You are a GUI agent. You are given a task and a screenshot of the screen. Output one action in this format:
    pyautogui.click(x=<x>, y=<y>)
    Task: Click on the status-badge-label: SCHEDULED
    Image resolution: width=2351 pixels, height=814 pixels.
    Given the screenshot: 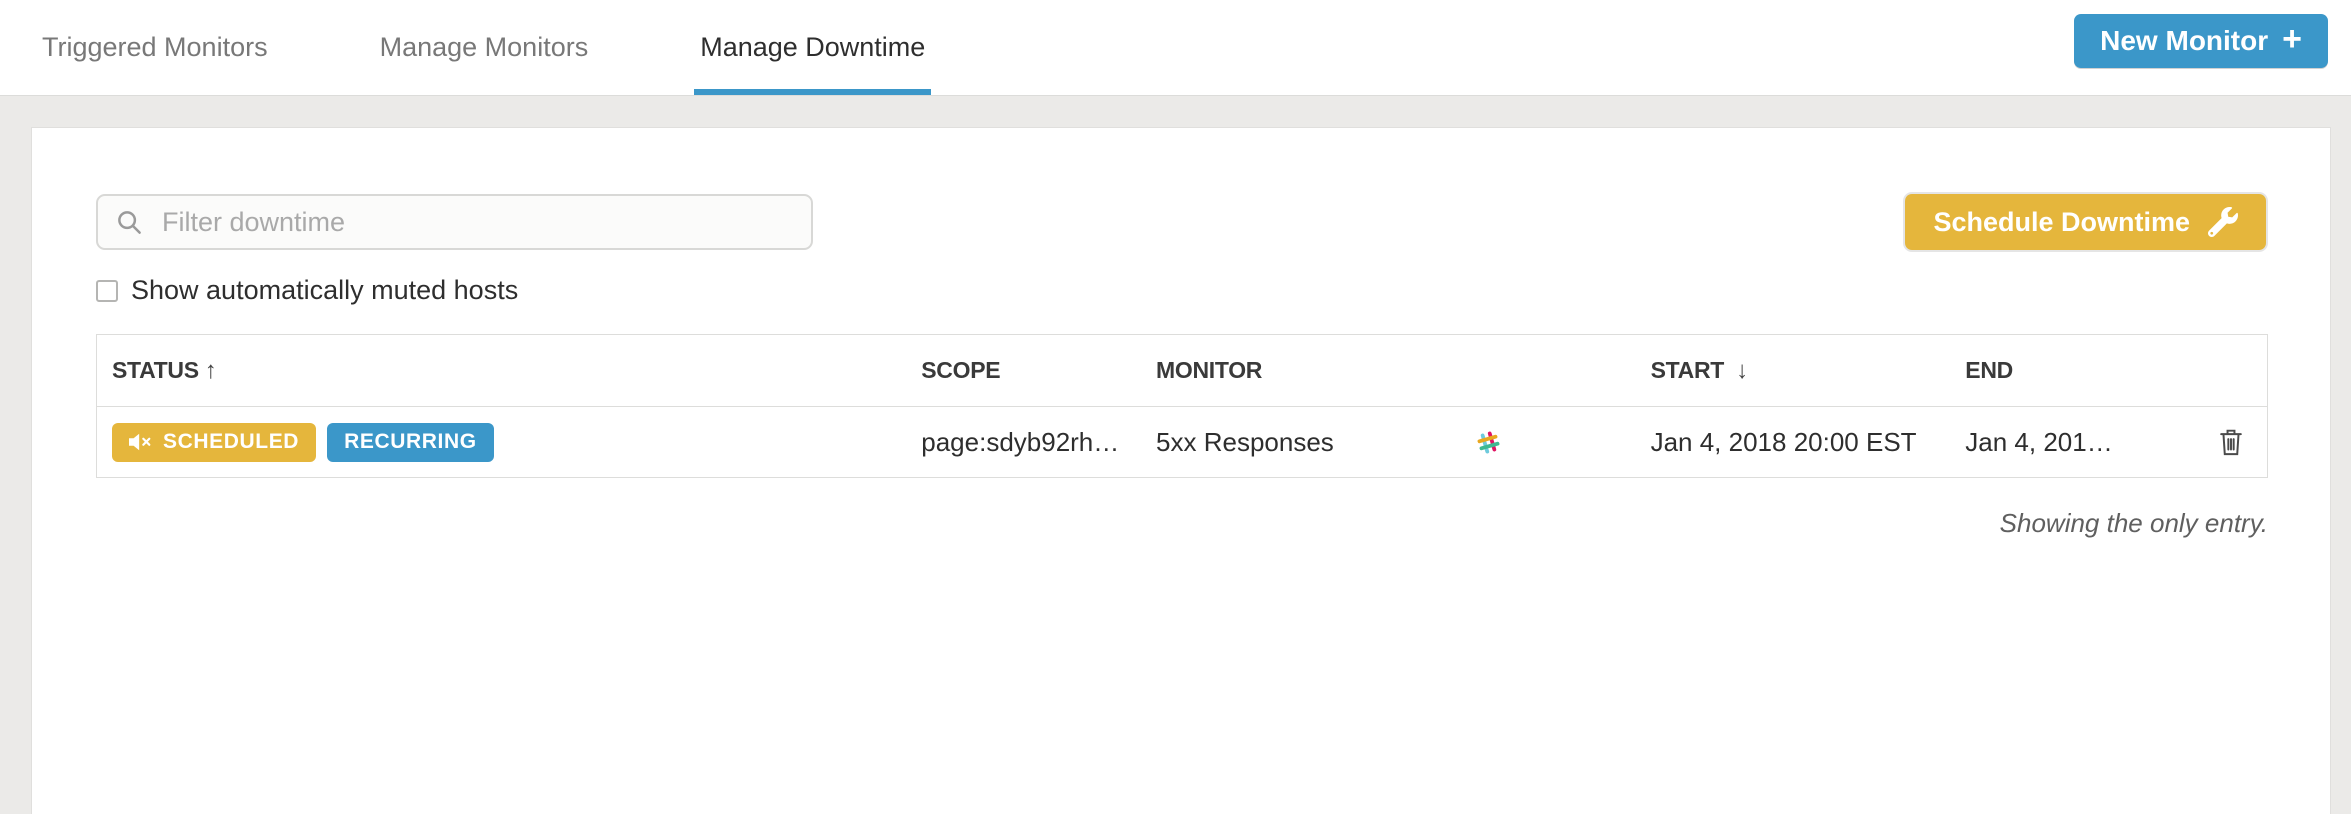 What is the action you would take?
    pyautogui.click(x=231, y=441)
    